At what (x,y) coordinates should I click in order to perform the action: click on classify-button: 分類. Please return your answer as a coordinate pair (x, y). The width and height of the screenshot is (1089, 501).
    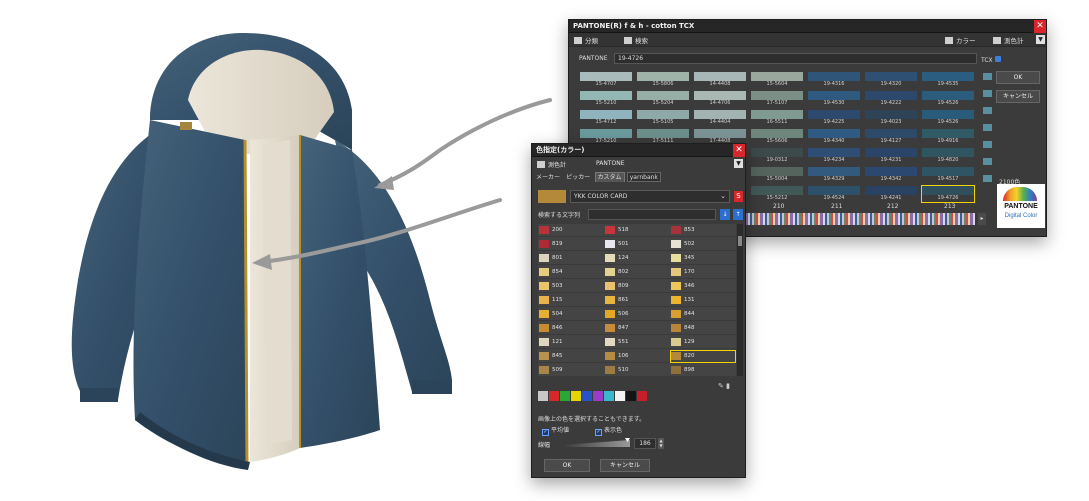
    Looking at the image, I should click on (586, 40).